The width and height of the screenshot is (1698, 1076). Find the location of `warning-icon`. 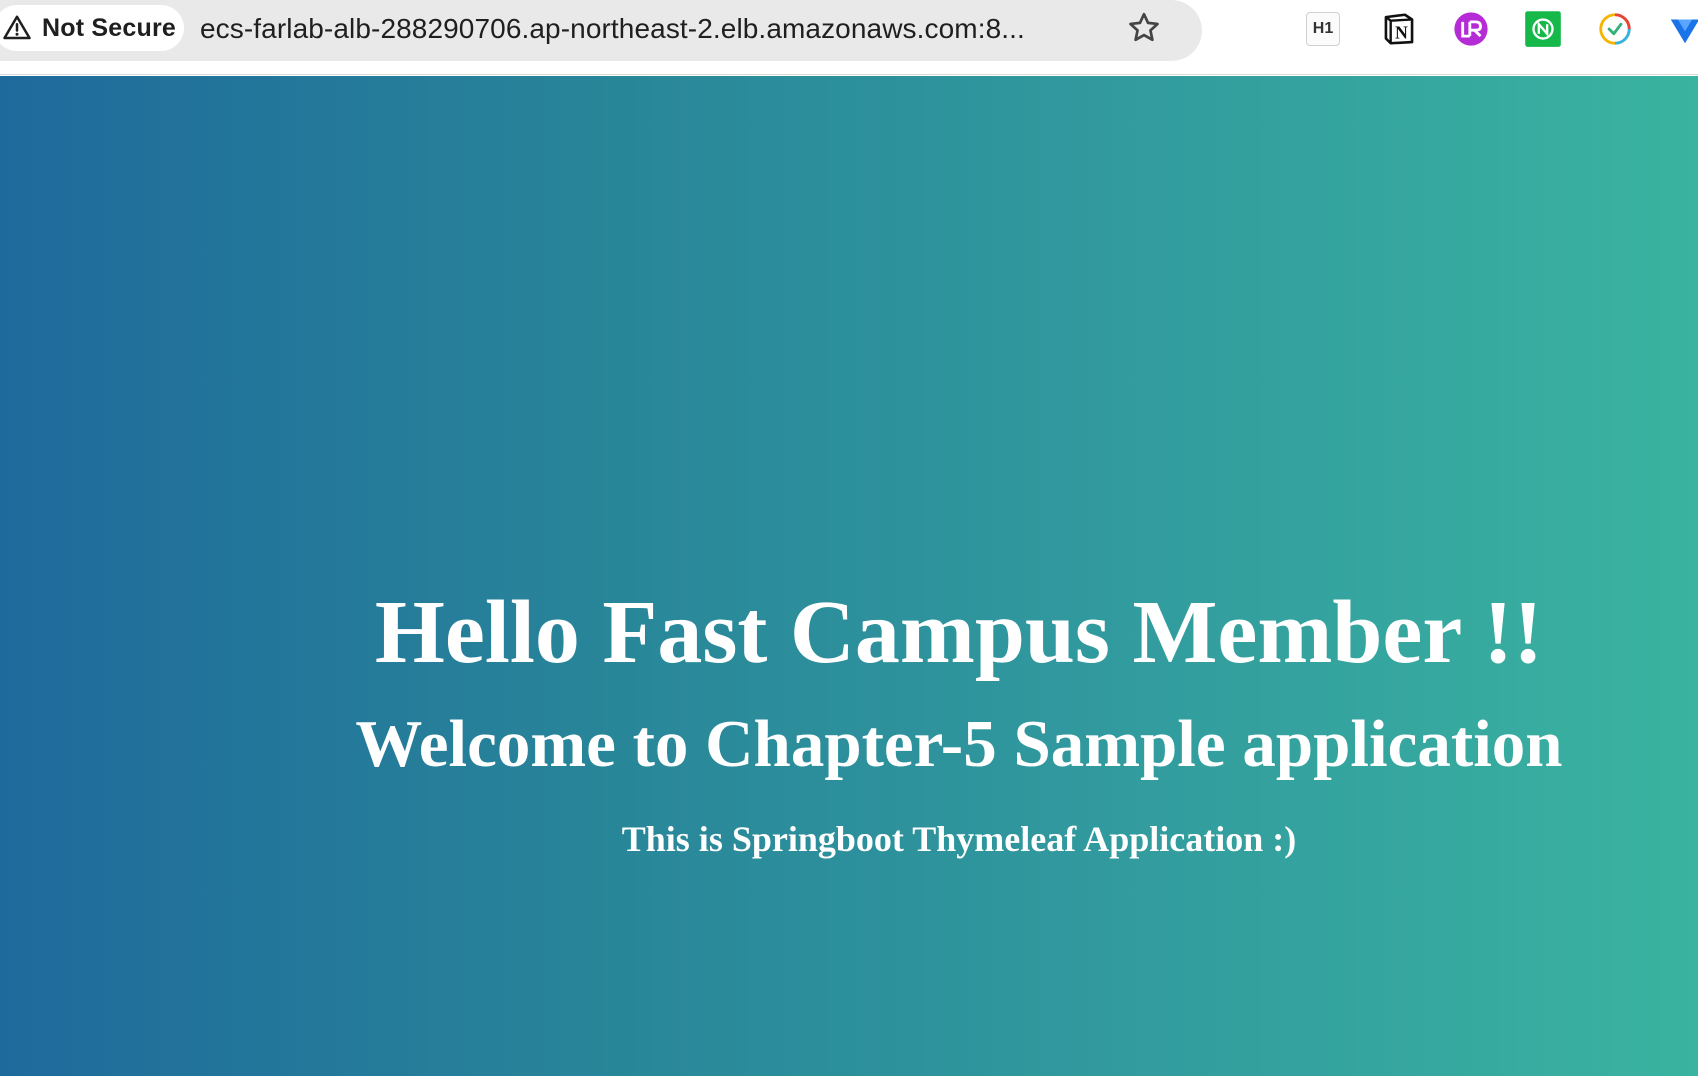

warning-icon is located at coordinates (17, 27).